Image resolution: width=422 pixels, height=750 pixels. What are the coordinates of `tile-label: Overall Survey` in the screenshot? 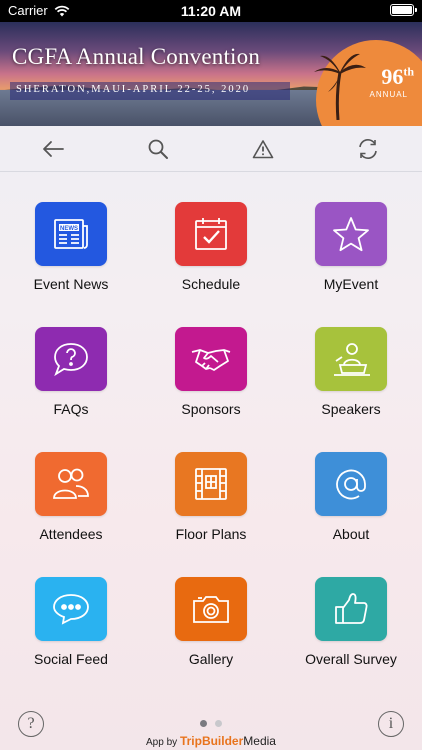 It's located at (351, 659).